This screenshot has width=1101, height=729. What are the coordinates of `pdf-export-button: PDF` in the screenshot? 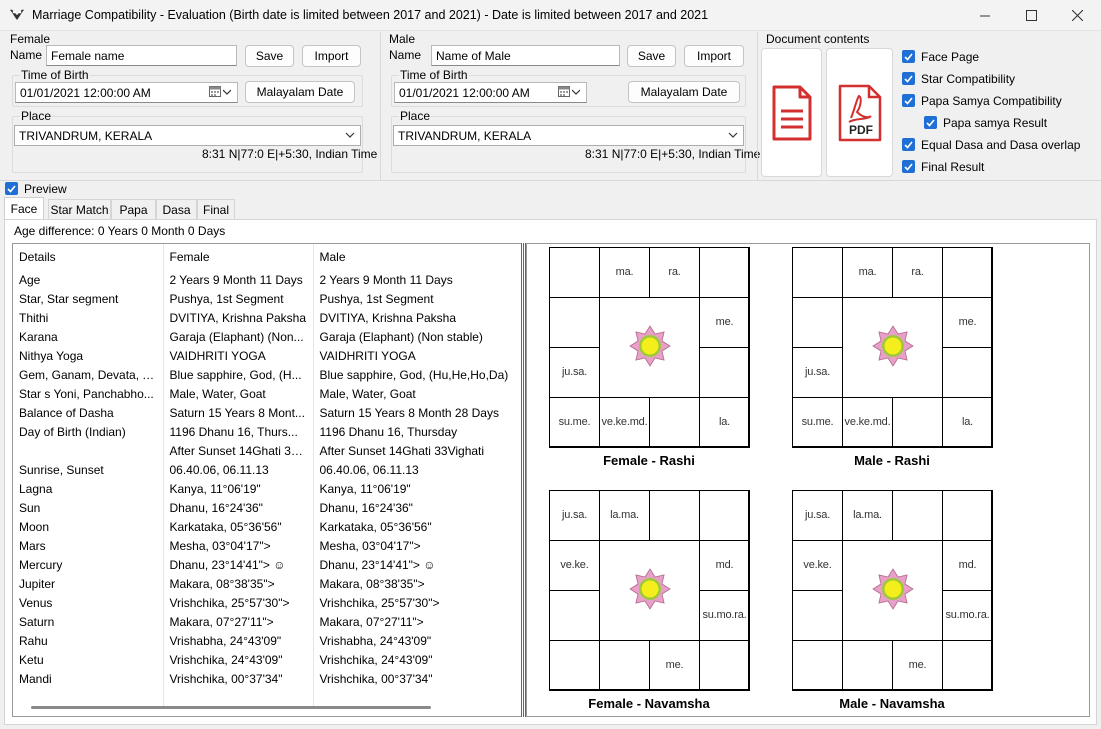 It's located at (859, 112).